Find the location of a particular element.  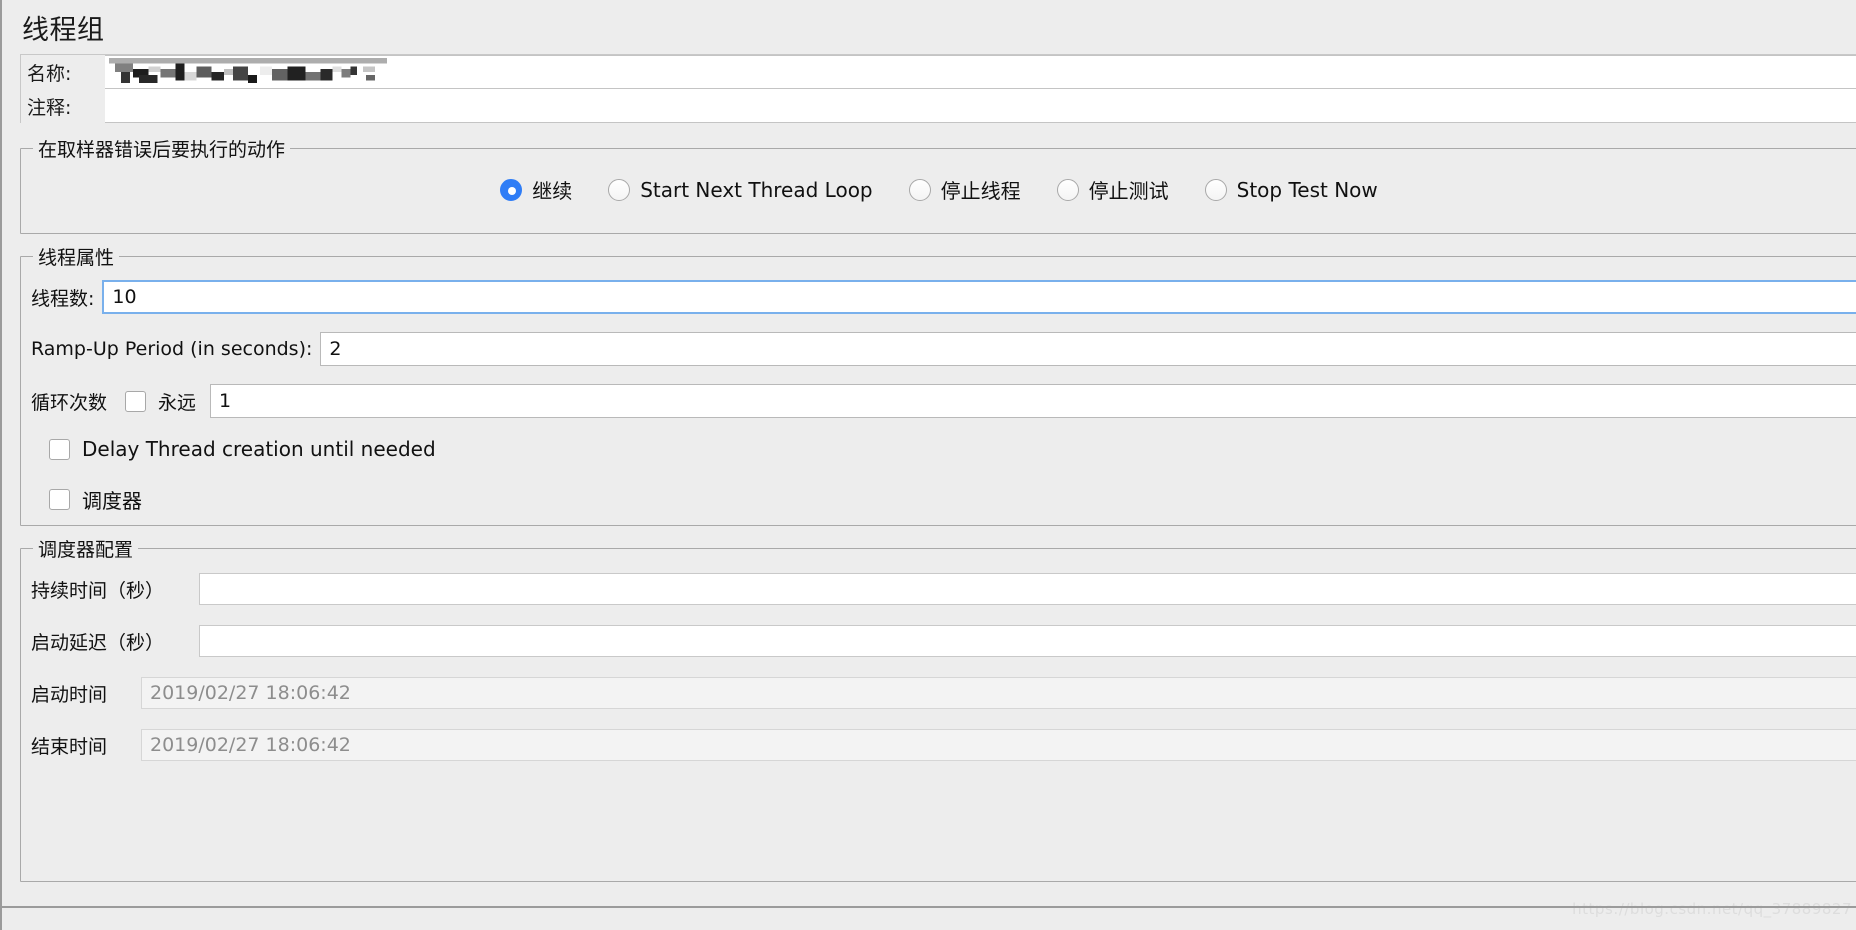

num-threads-row: 线程数: 10 is located at coordinates (938, 297).